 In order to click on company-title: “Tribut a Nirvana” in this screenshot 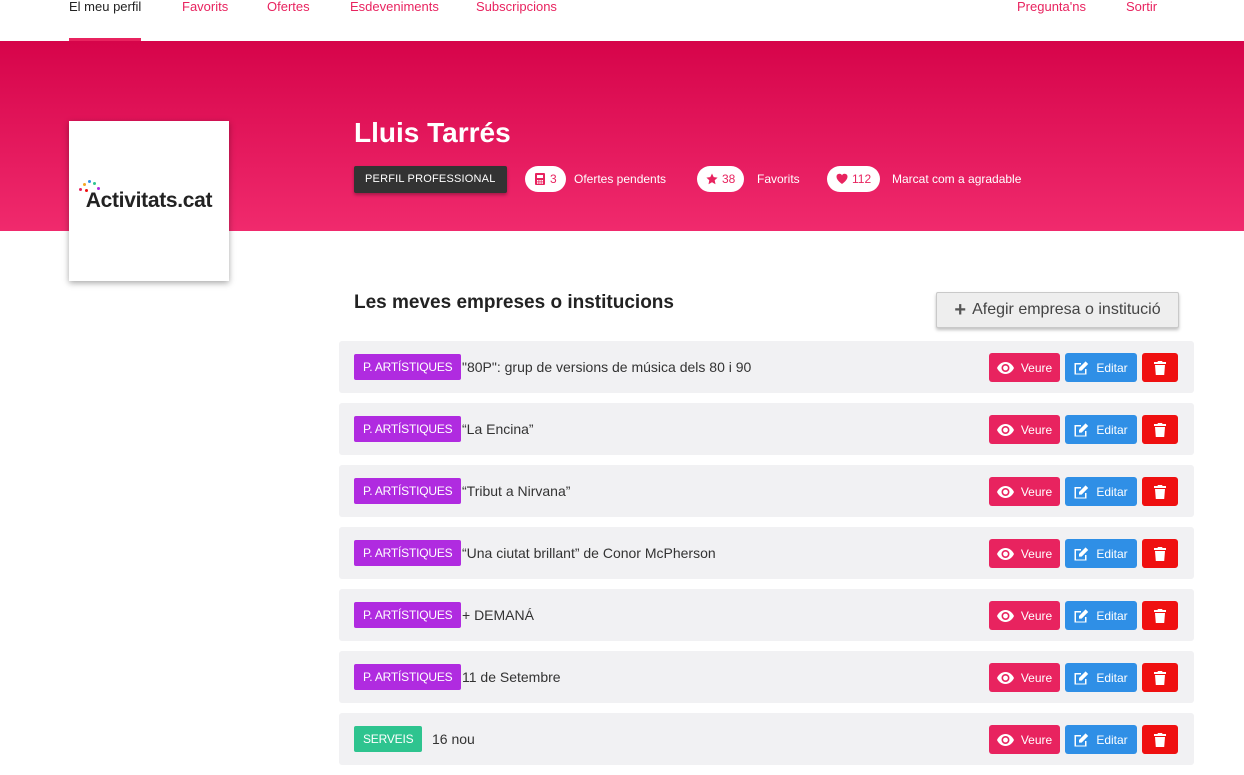, I will do `click(516, 491)`.